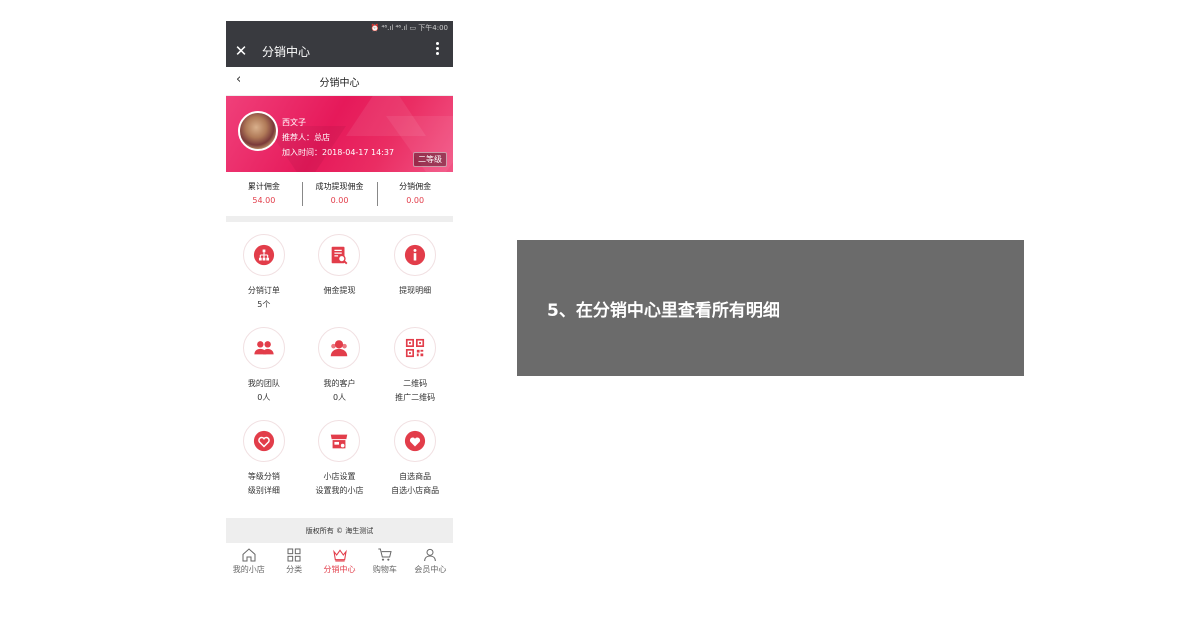 The image size is (1200, 620). I want to click on nav-bar: ‹ 分销中心, so click(339, 81).